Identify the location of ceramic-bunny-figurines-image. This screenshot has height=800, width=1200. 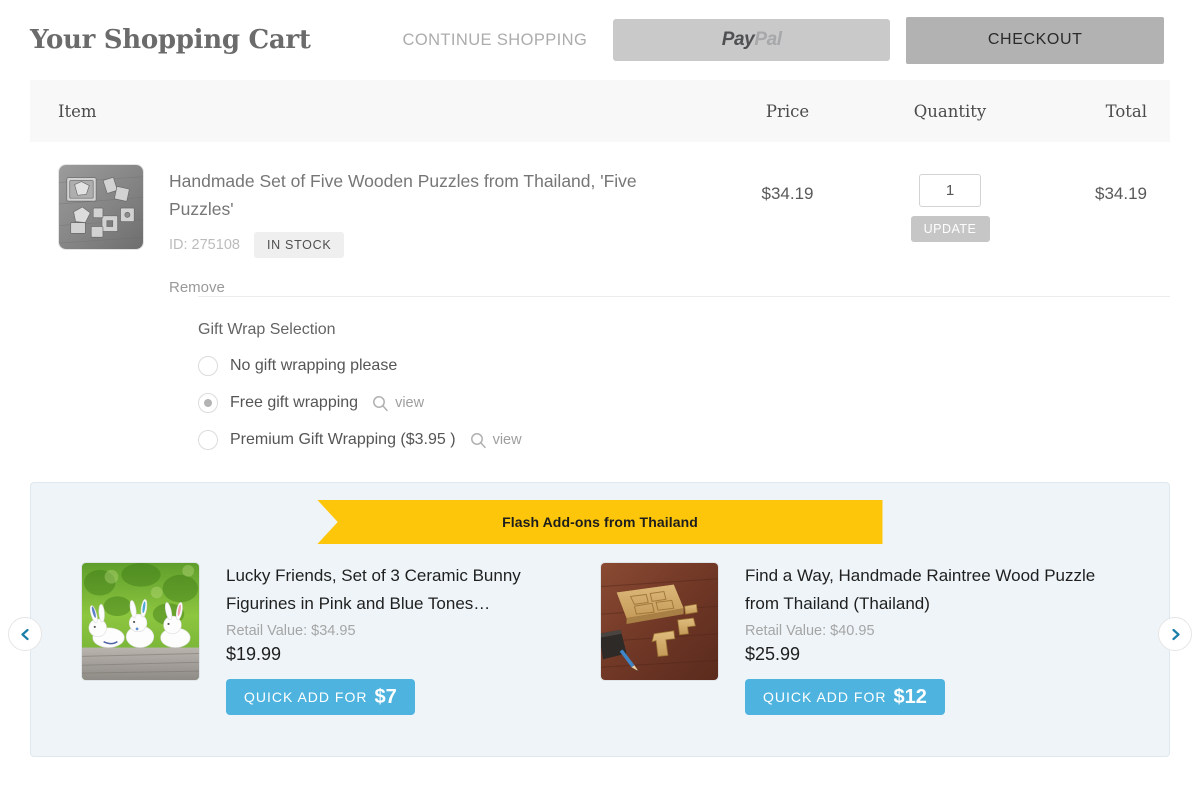
(140, 621).